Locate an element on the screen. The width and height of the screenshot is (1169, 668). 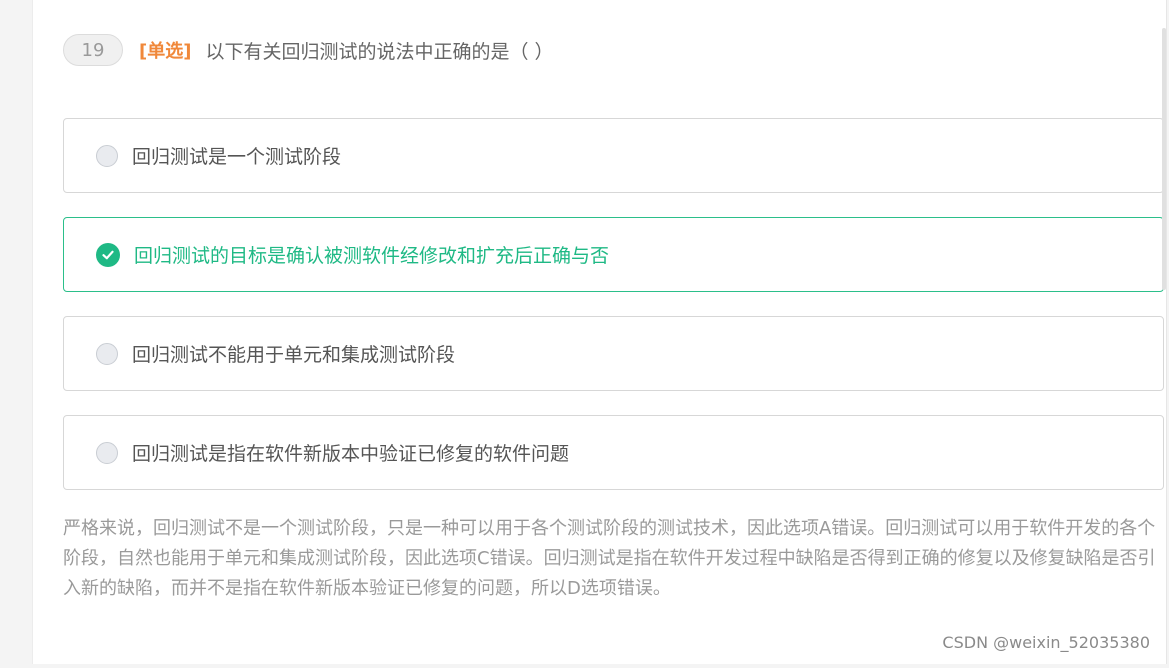
option-a: 回归测试是一个测试阶段 is located at coordinates (613, 155).